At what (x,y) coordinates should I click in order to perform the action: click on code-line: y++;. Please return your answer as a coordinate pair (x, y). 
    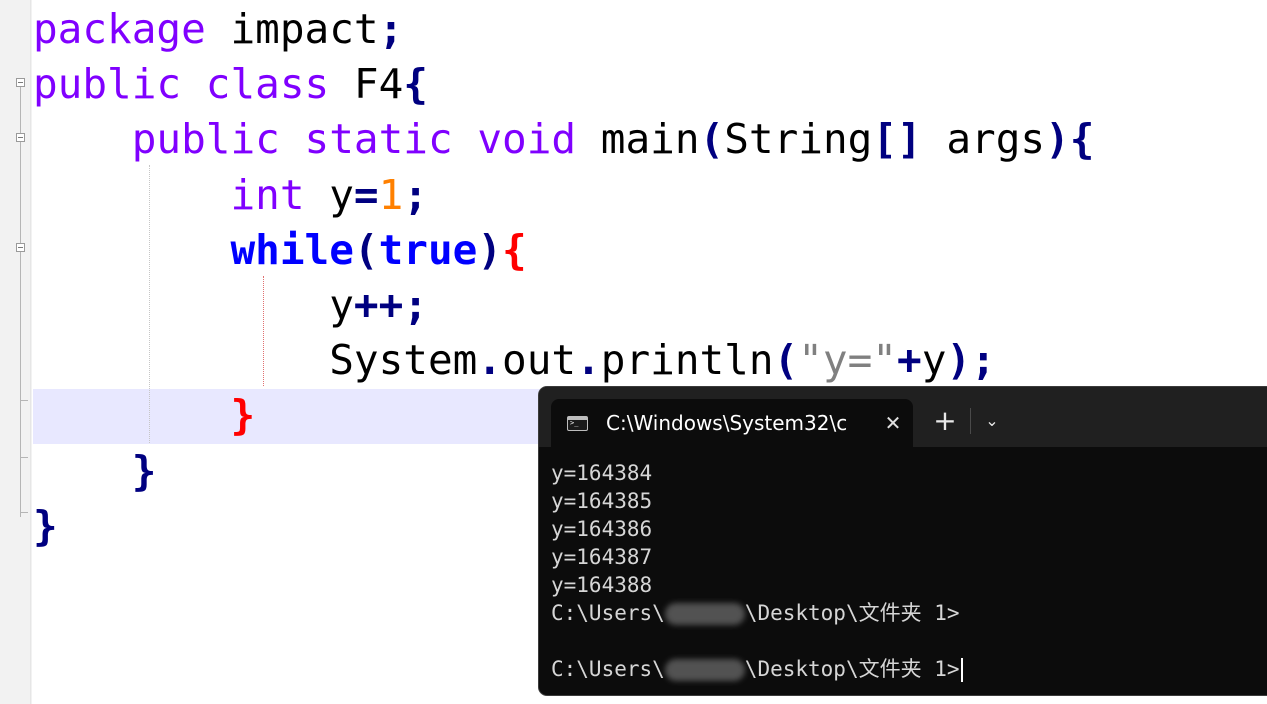
    Looking at the image, I should click on (230, 305).